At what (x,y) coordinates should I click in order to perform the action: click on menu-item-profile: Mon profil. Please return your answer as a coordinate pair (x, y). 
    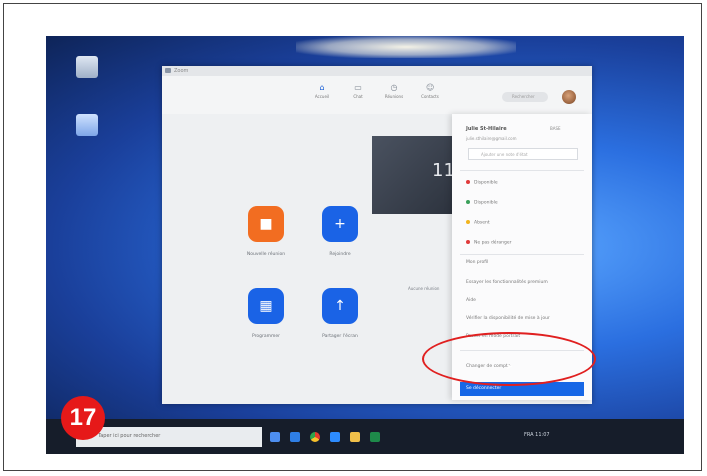
    Looking at the image, I should click on (477, 262).